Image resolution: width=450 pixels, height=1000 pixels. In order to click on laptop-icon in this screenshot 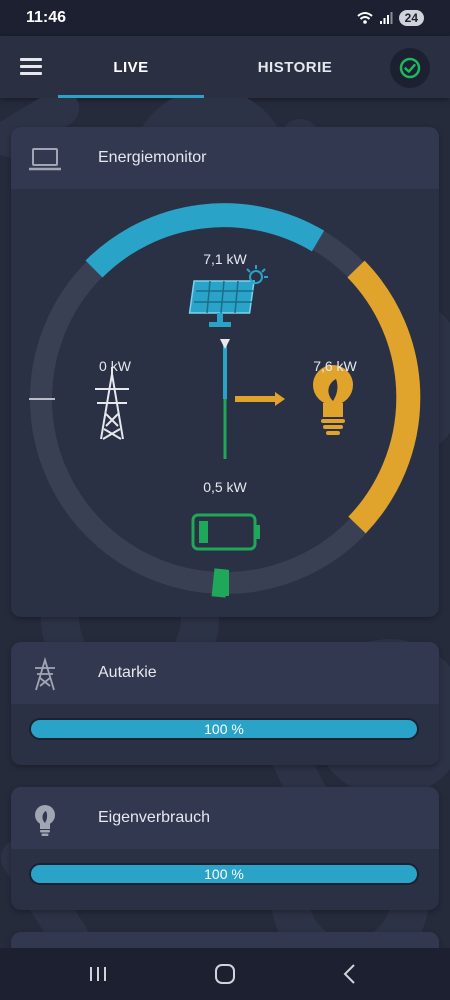, I will do `click(45, 159)`.